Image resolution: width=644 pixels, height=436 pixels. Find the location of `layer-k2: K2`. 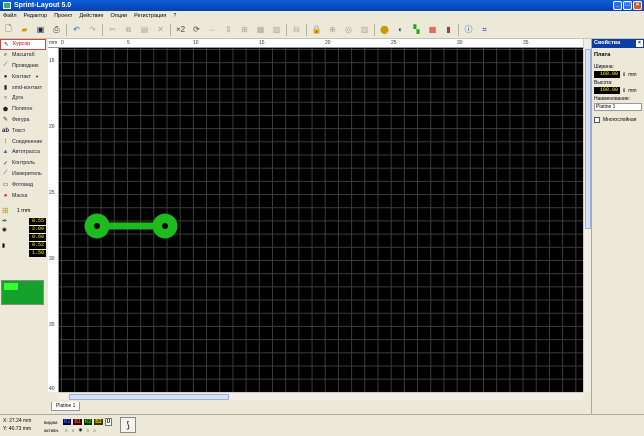

layer-k2: K2 is located at coordinates (88, 422).